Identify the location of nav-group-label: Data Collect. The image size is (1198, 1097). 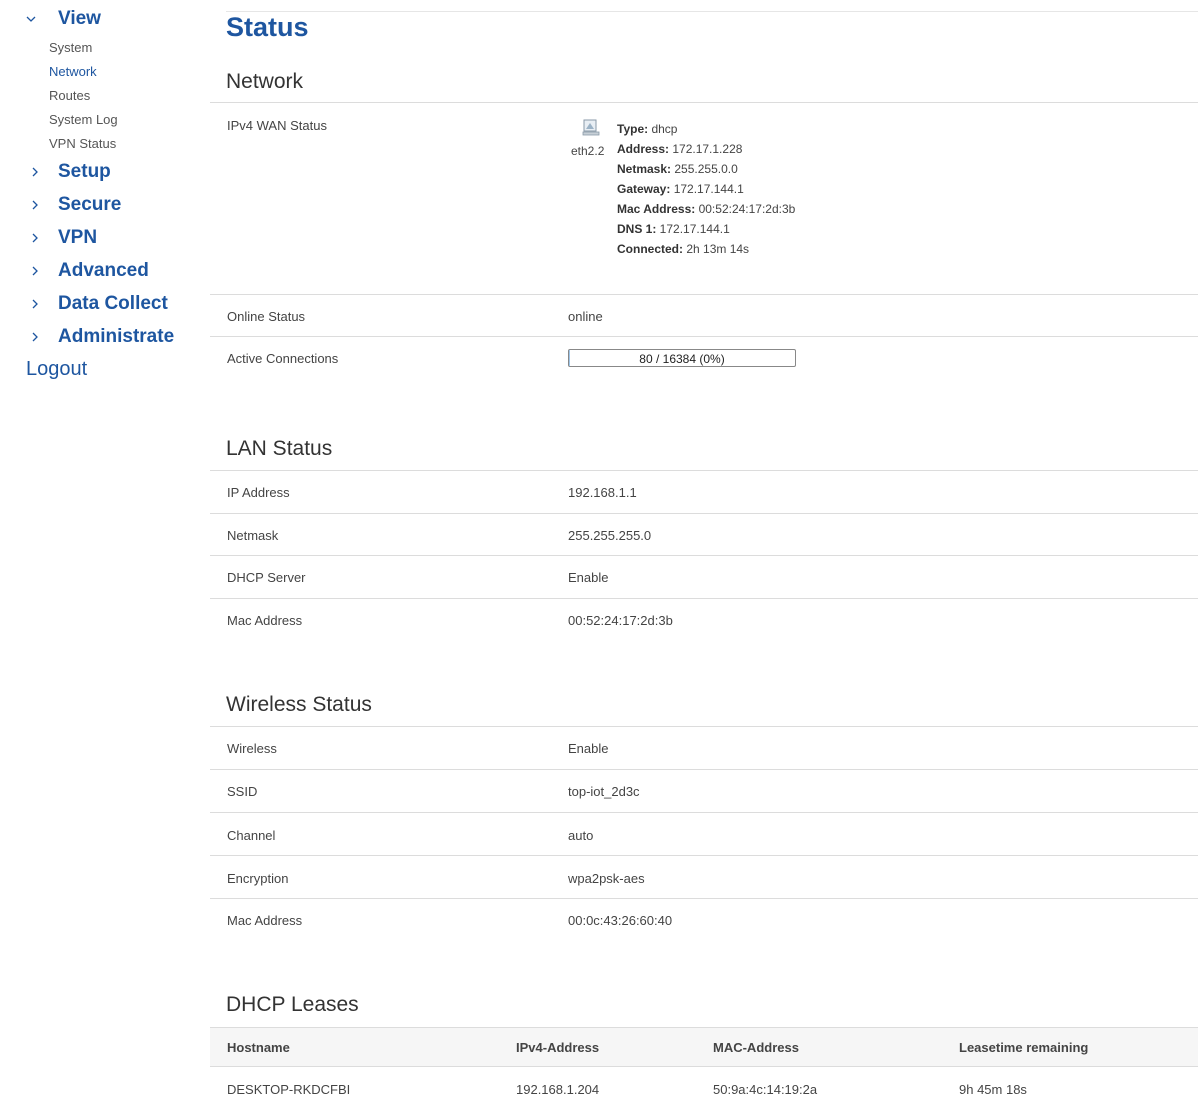
(113, 303).